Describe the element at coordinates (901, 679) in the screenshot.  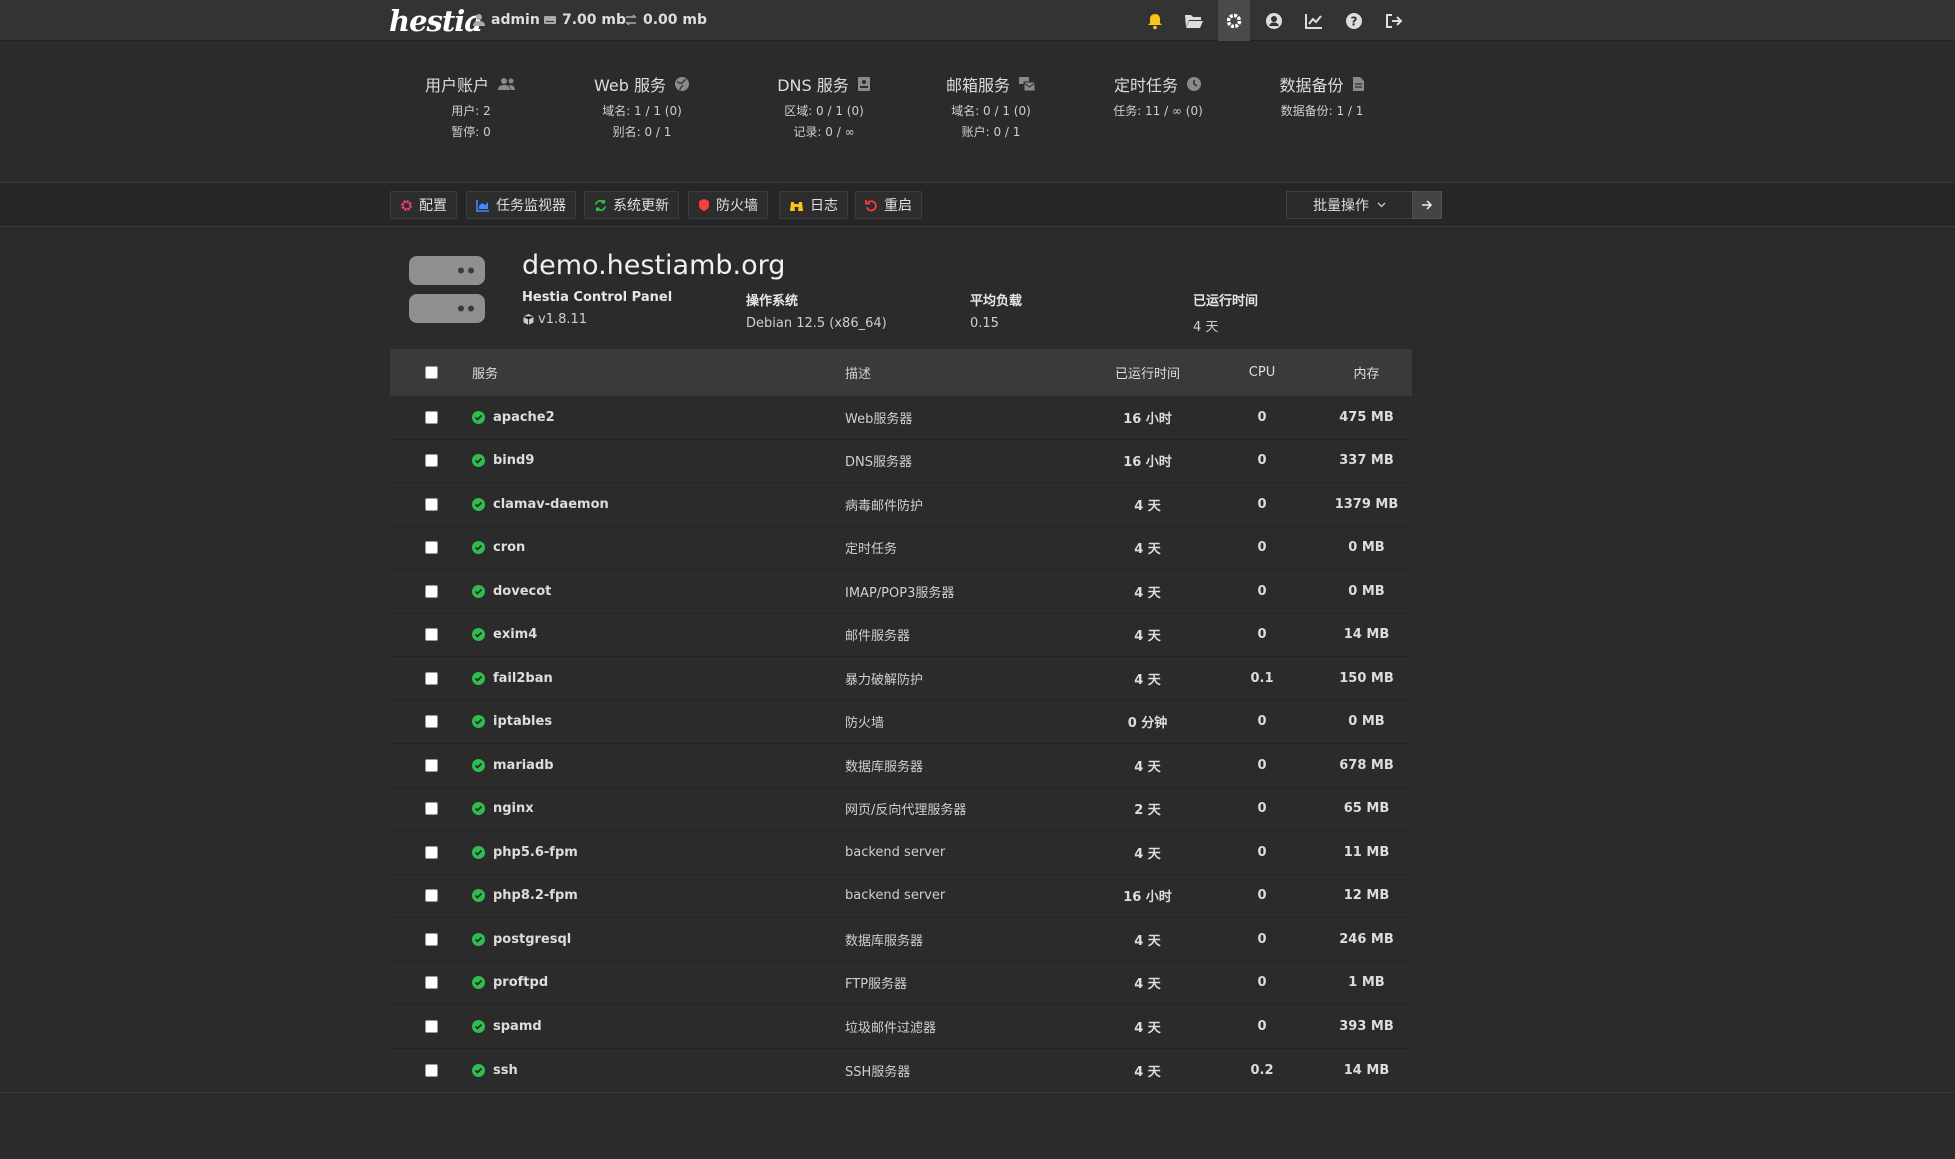
I see `table-row: fail2ban 暴力破解防护 4 天 0.1 150 MB` at that location.